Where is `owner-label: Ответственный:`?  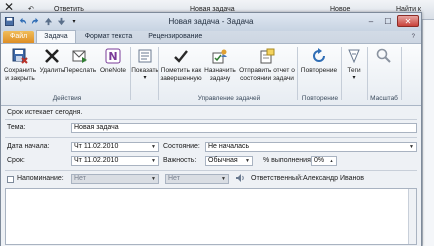
owner-label: Ответственный: is located at coordinates (277, 178).